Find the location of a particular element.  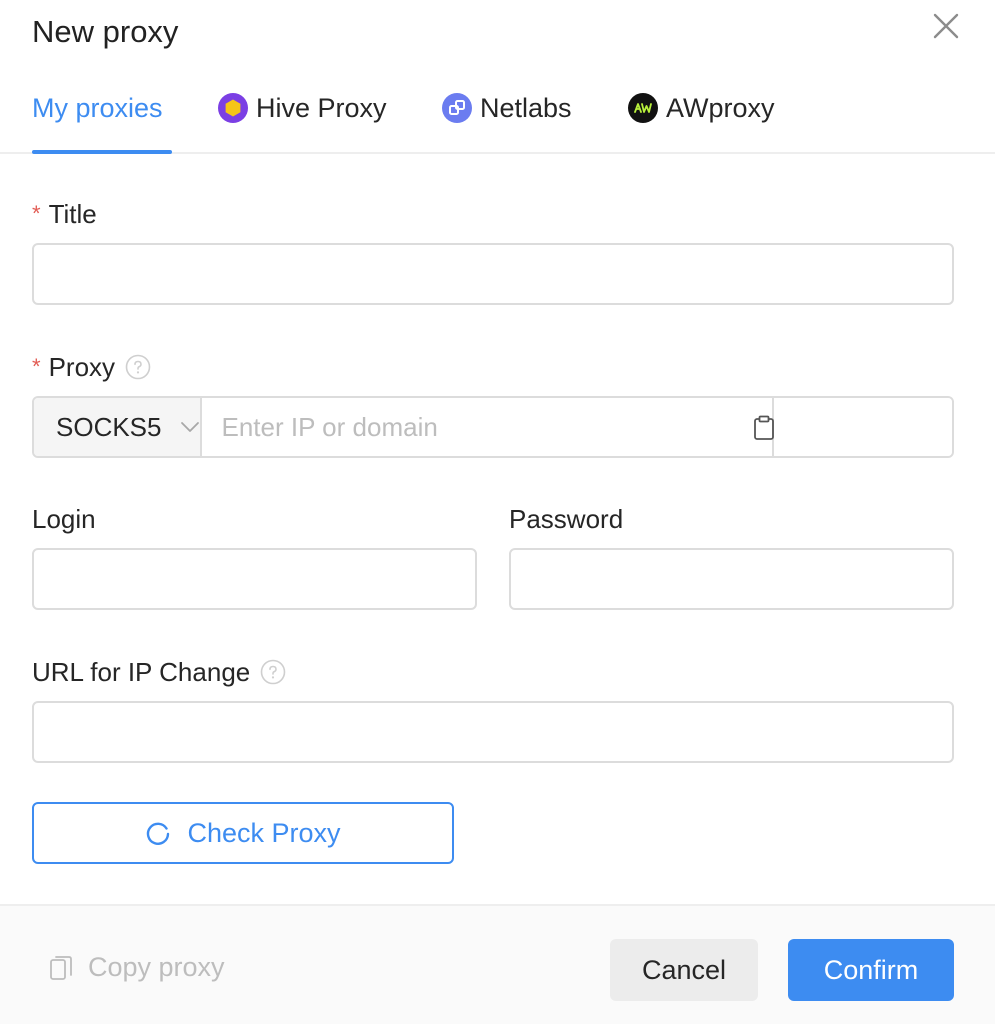

netlabs-logo-icon is located at coordinates (457, 108).